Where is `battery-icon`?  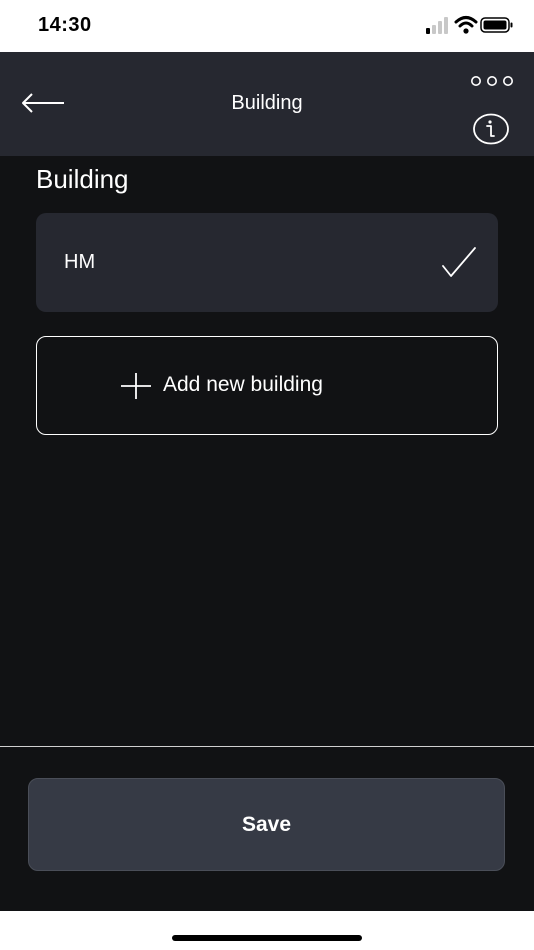
battery-icon is located at coordinates (496, 25).